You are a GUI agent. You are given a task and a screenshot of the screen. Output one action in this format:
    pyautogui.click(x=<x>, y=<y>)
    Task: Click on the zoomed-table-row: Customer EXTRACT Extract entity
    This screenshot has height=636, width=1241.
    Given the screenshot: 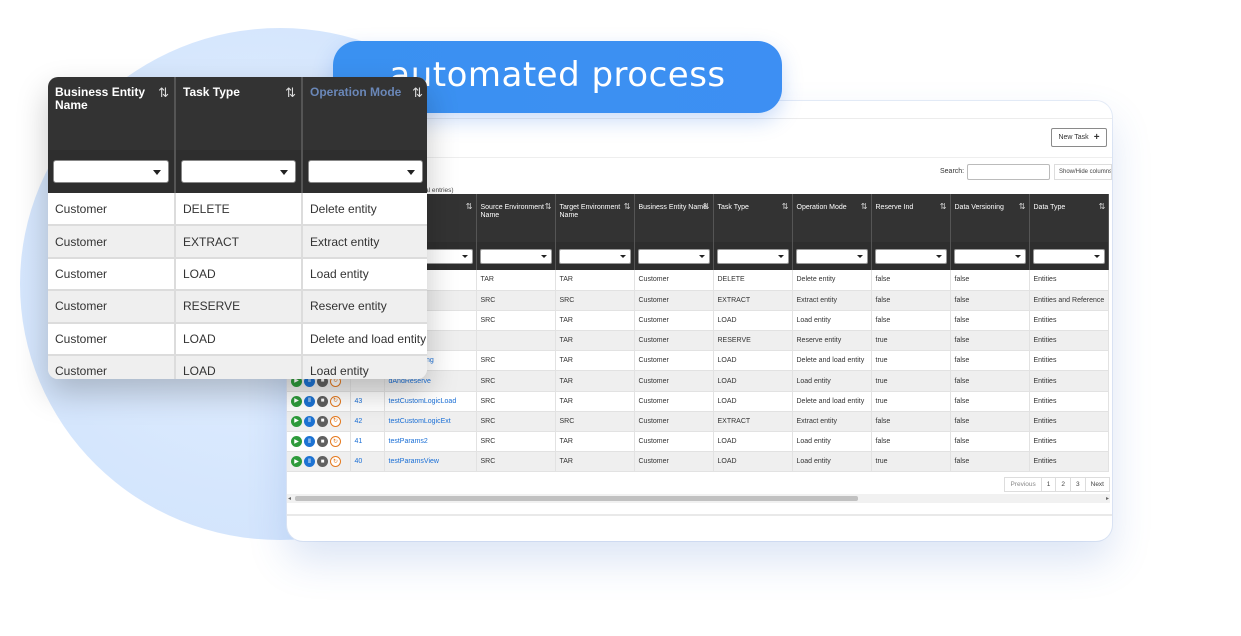 What is the action you would take?
    pyautogui.click(x=237, y=242)
    